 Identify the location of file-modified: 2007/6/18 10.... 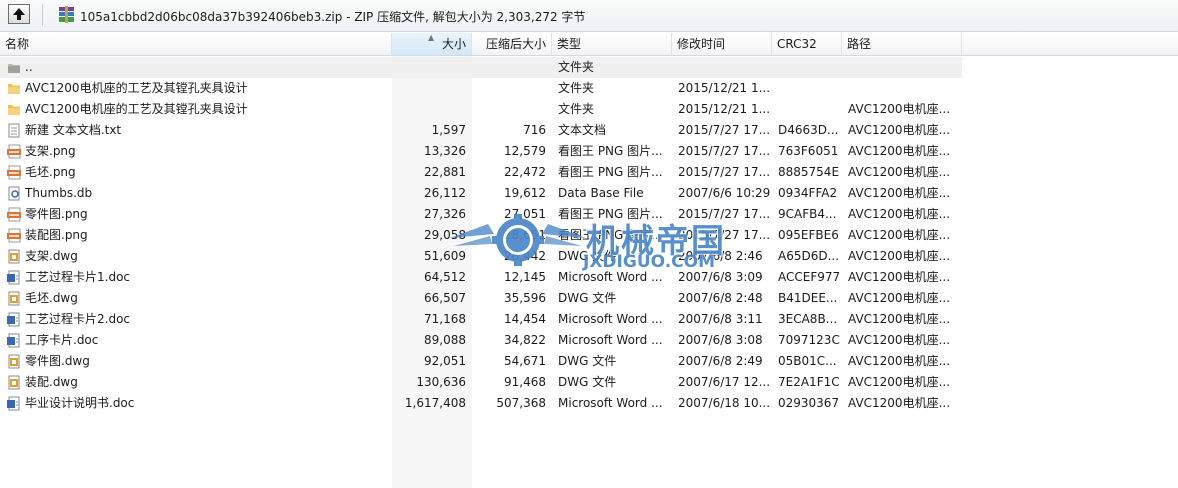
(724, 403).